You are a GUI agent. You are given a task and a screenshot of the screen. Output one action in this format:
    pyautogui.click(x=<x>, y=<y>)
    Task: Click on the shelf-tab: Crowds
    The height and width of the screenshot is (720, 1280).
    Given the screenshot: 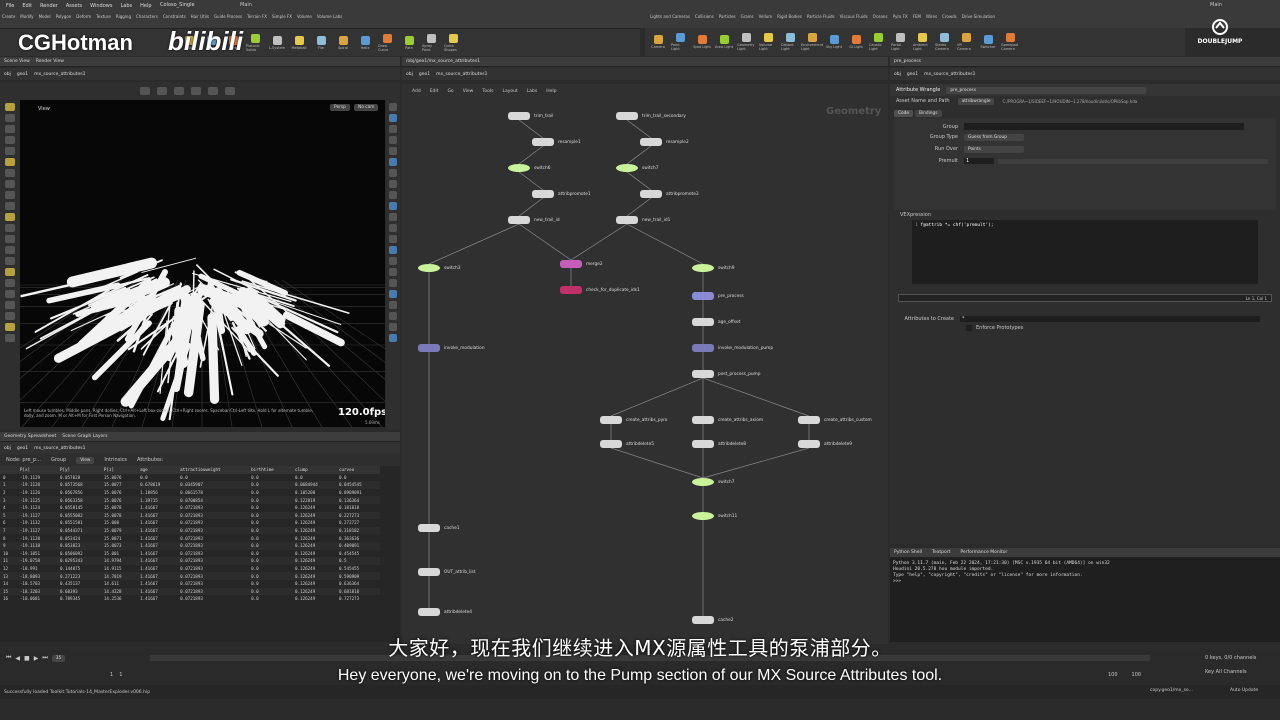 What is the action you would take?
    pyautogui.click(x=949, y=16)
    